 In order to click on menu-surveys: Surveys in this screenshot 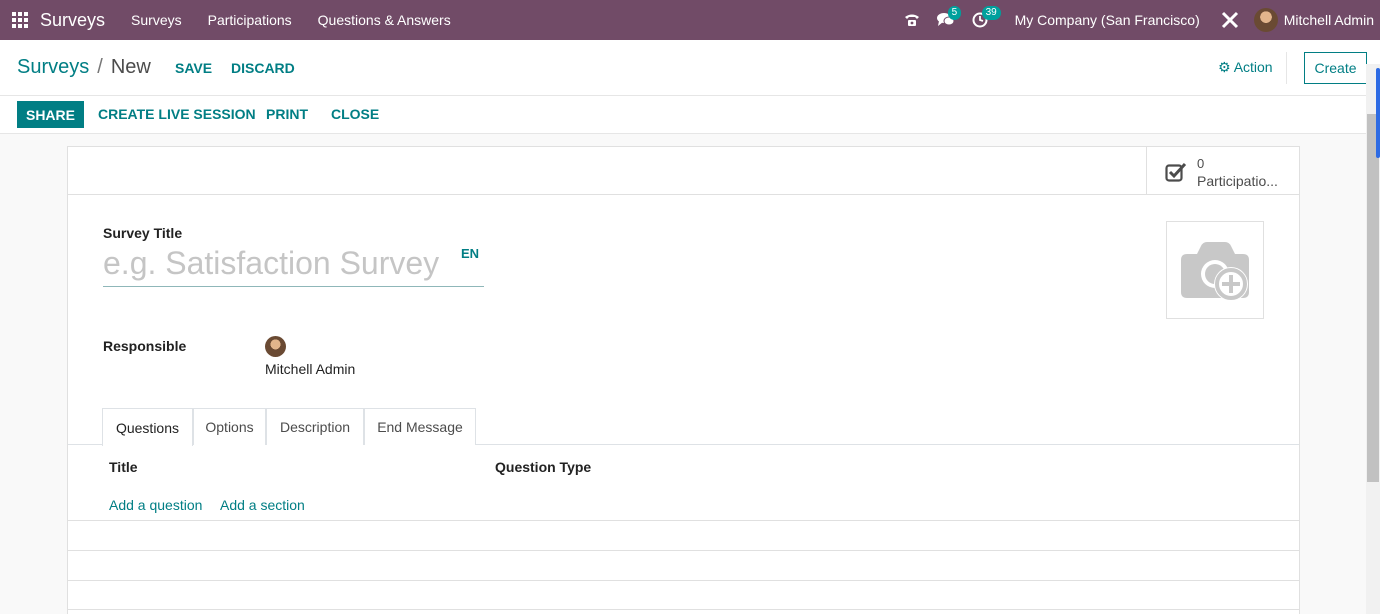, I will do `click(156, 20)`.